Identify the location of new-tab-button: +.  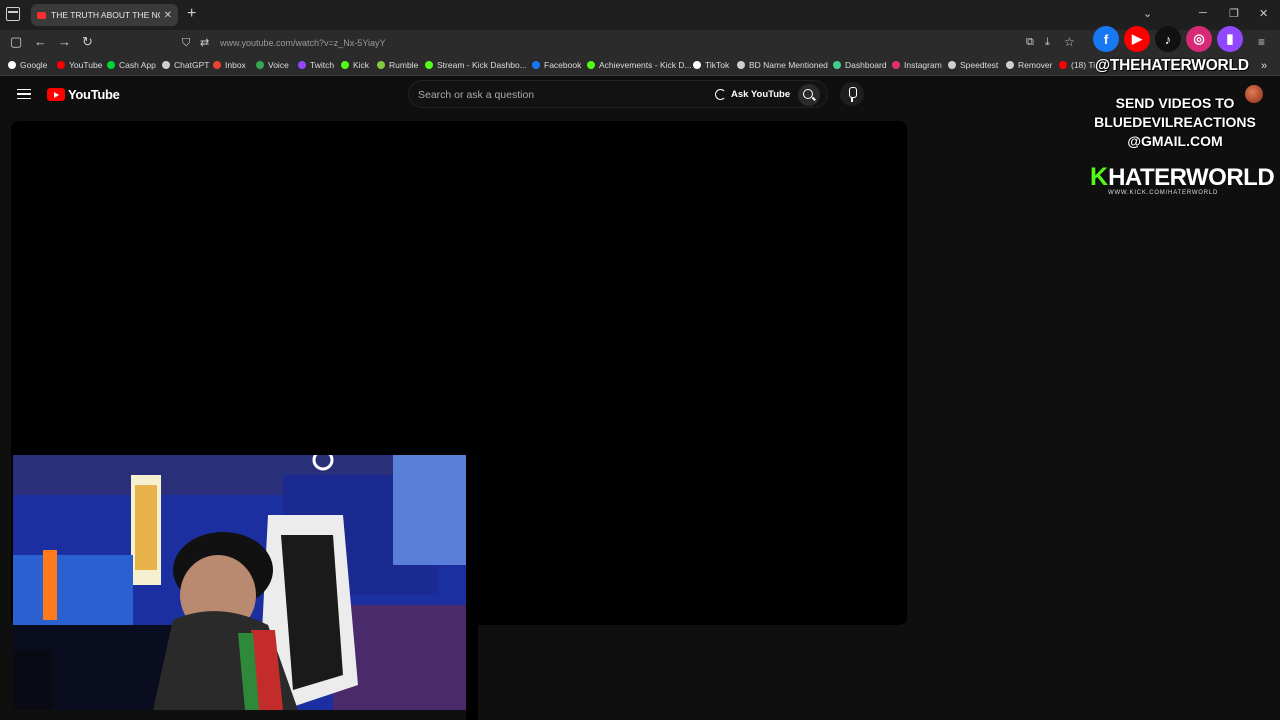
(191, 14).